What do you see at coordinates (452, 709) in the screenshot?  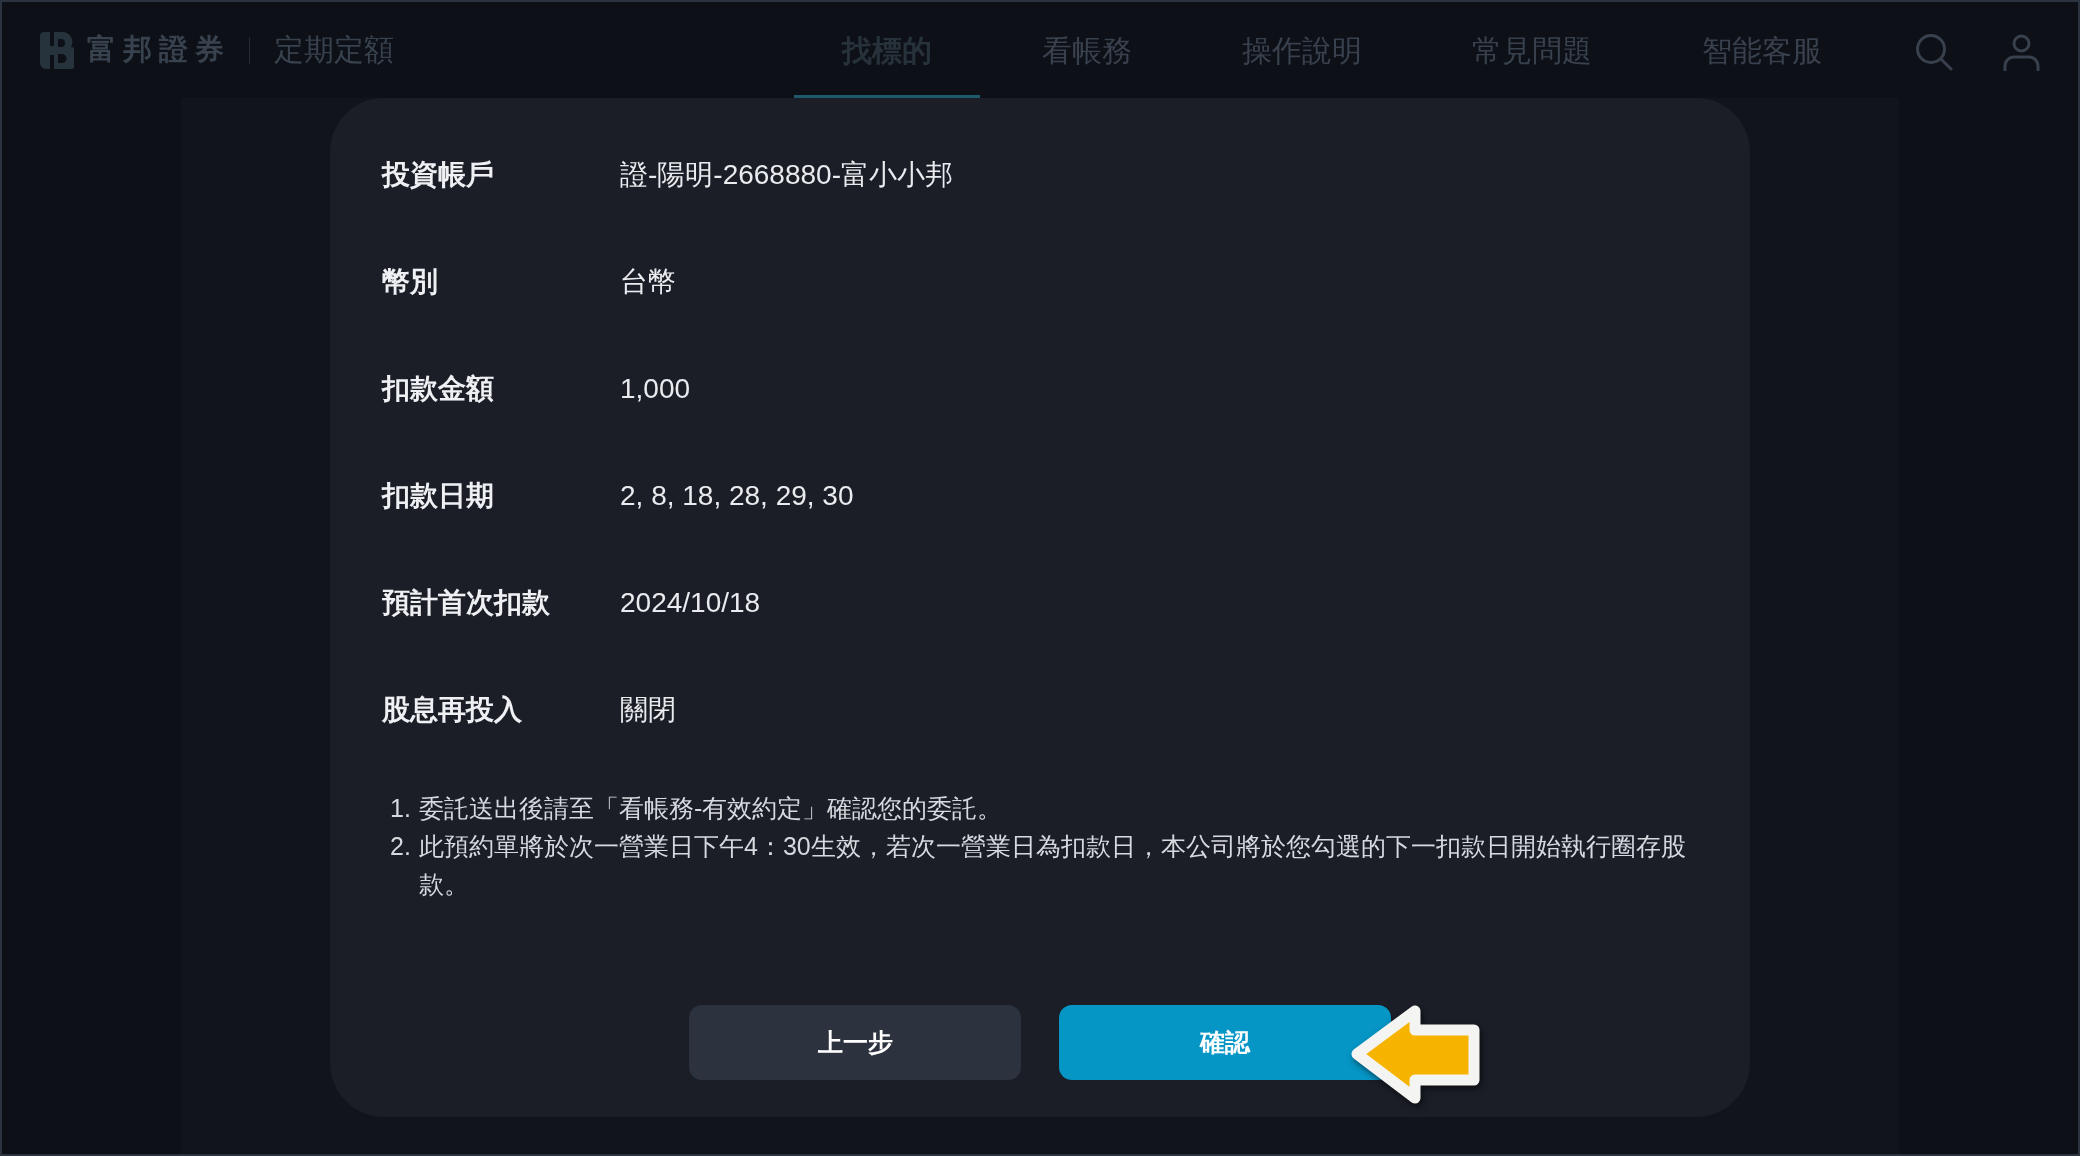 I see `field-label: 股息再投入` at bounding box center [452, 709].